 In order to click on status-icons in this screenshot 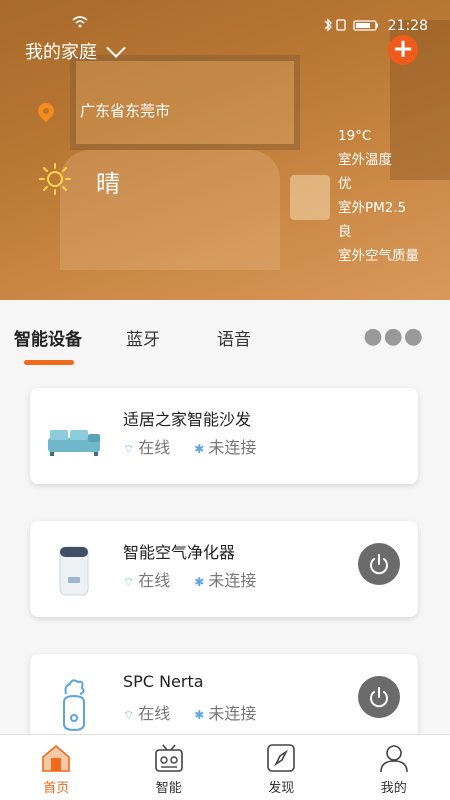, I will do `click(352, 27)`.